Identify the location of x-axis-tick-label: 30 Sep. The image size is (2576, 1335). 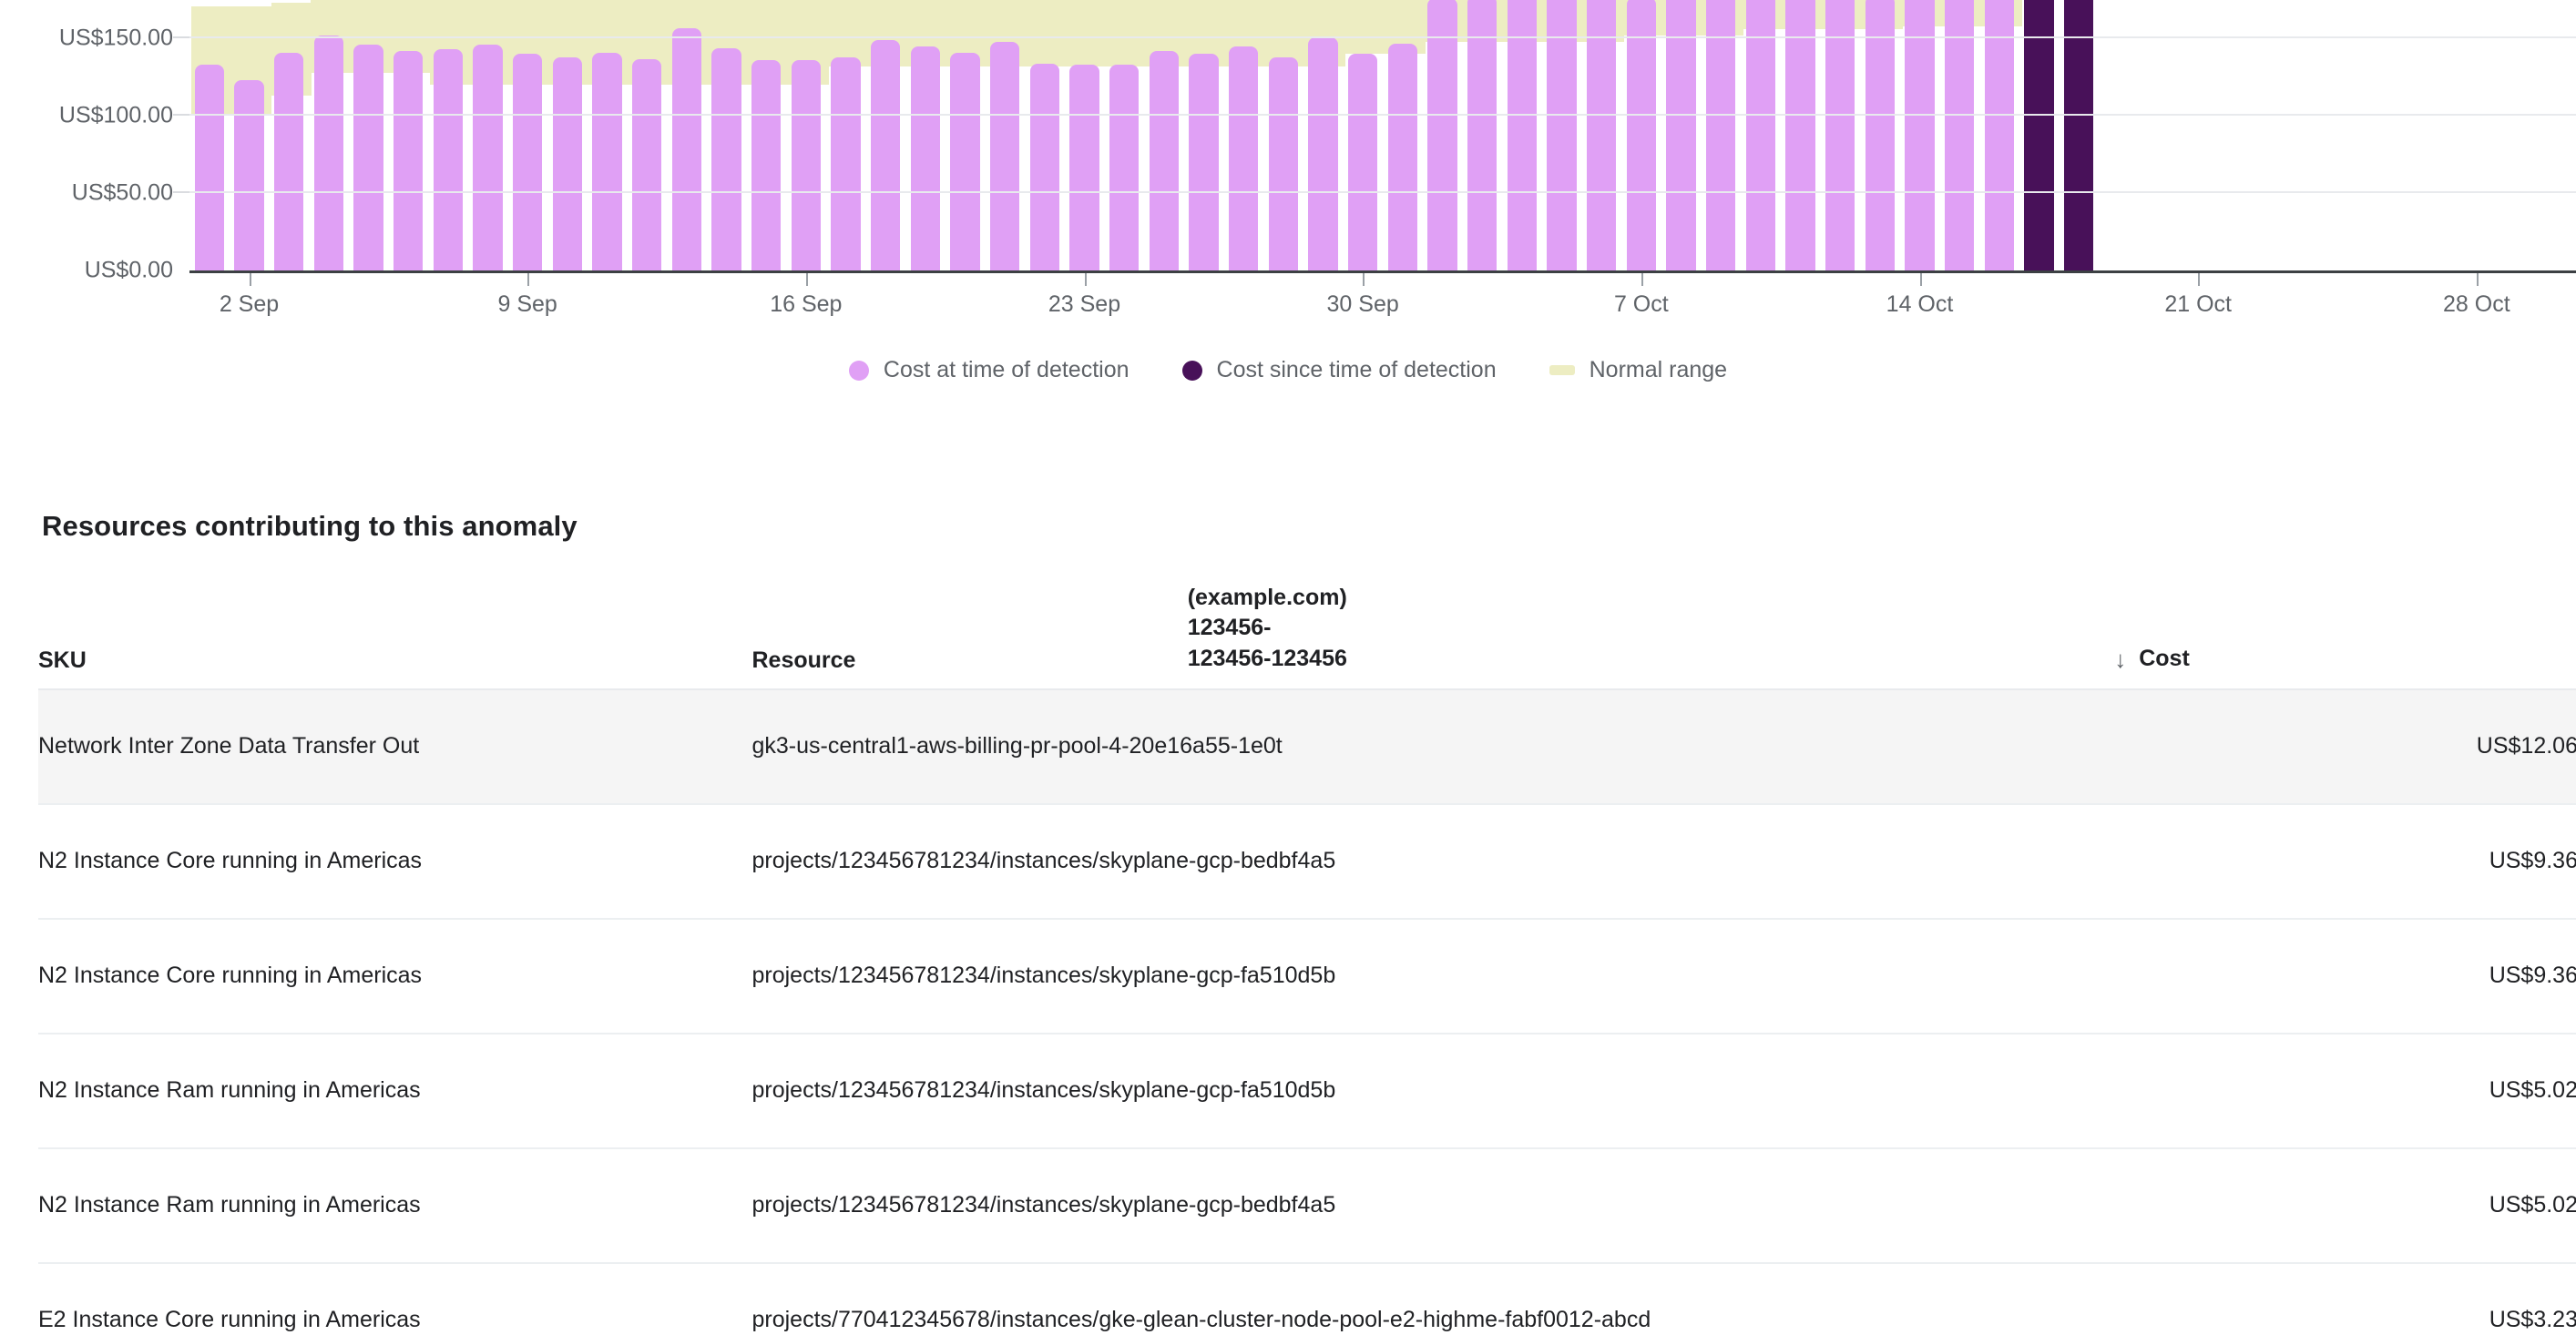
(1362, 304).